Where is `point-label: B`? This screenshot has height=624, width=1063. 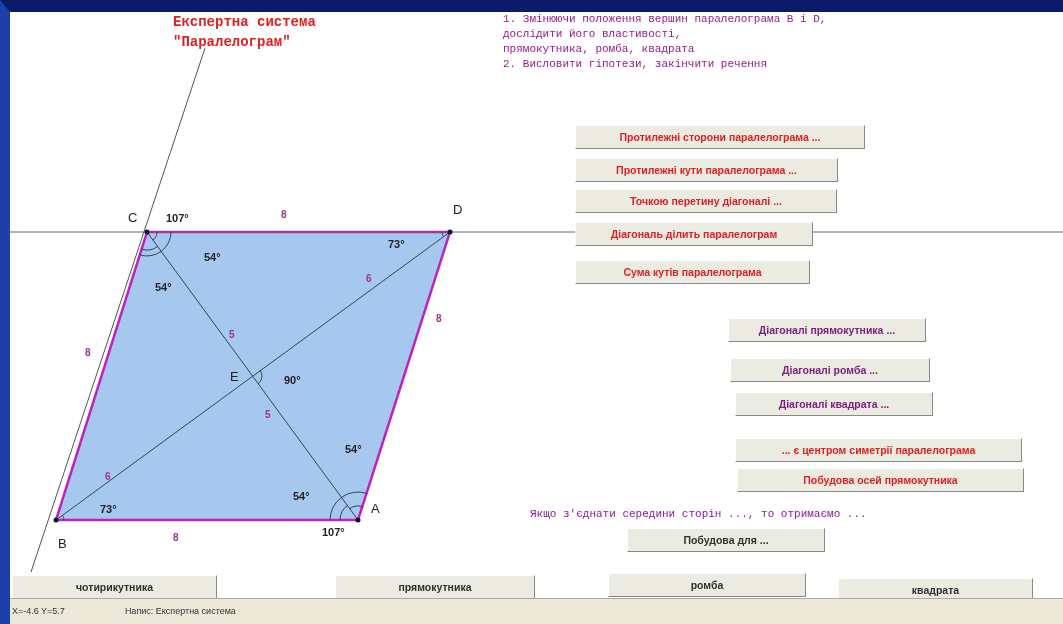 point-label: B is located at coordinates (62, 543).